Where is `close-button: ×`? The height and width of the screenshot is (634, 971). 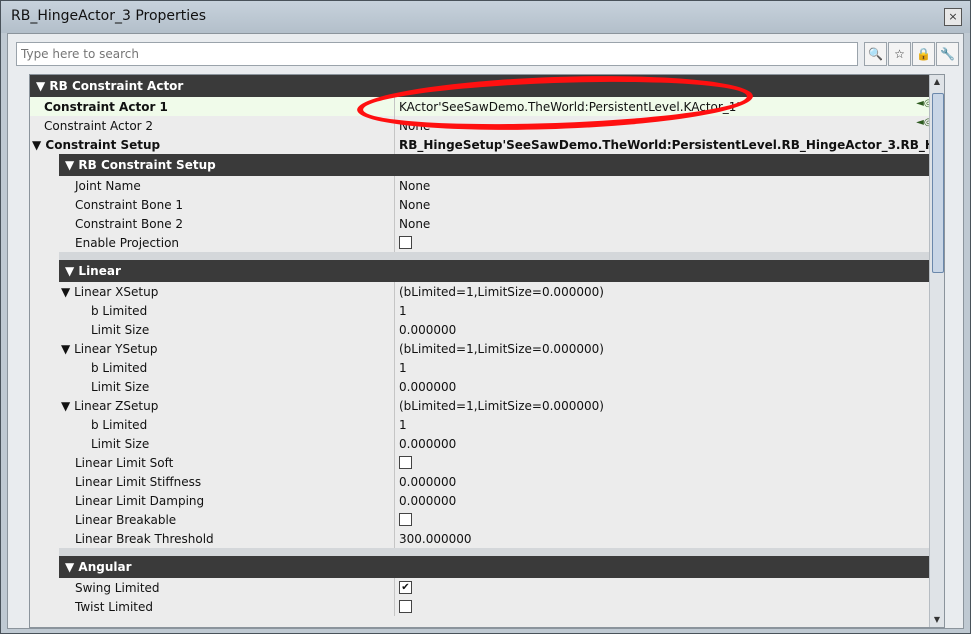 close-button: × is located at coordinates (953, 17).